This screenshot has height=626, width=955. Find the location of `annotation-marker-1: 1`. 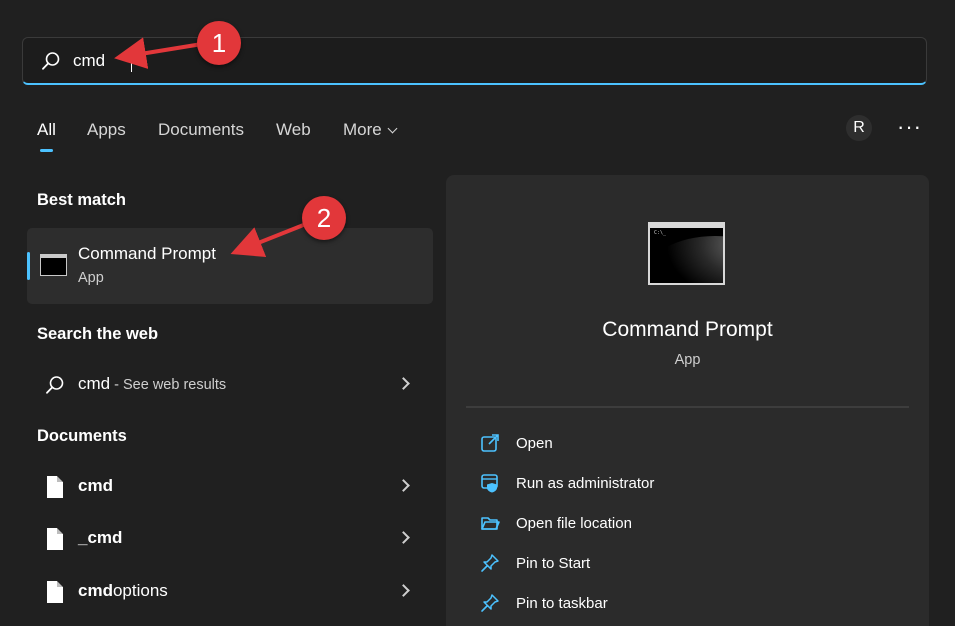

annotation-marker-1: 1 is located at coordinates (219, 43).